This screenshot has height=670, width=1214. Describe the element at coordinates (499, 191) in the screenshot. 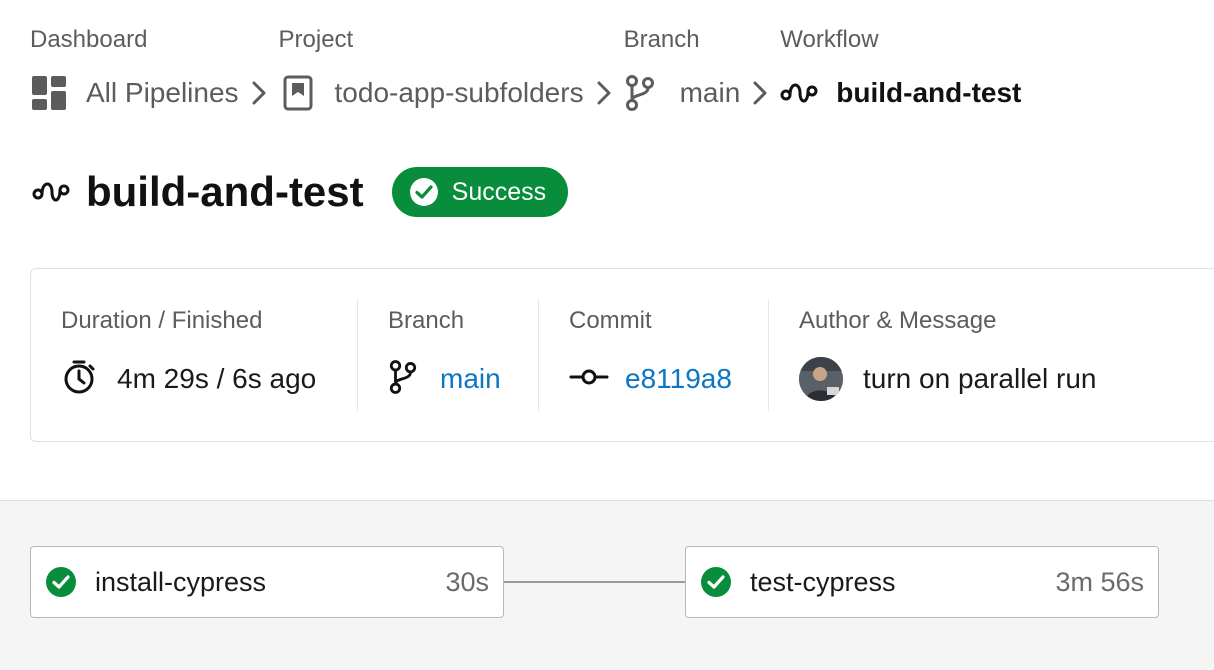

I see `status-text: Success` at that location.